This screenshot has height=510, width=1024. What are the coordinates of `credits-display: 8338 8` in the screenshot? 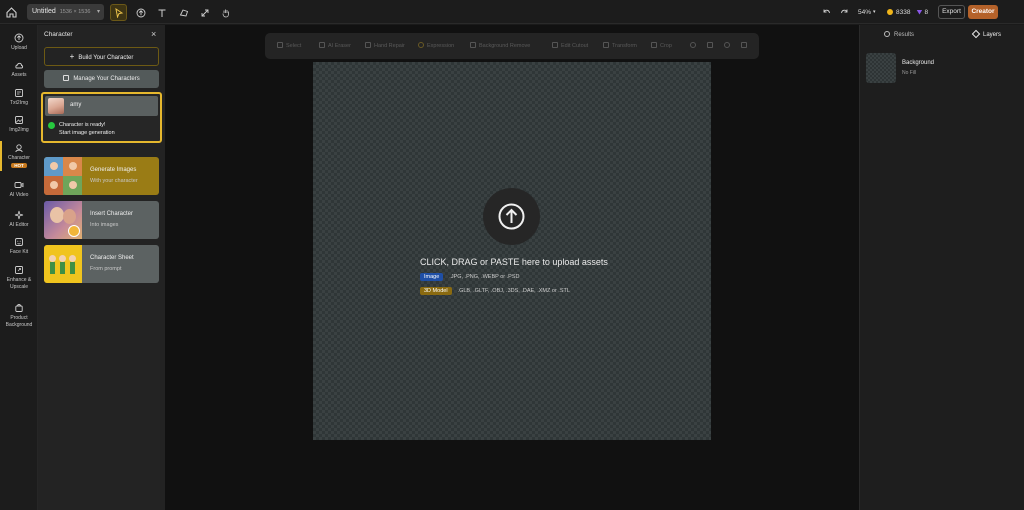 It's located at (907, 12).